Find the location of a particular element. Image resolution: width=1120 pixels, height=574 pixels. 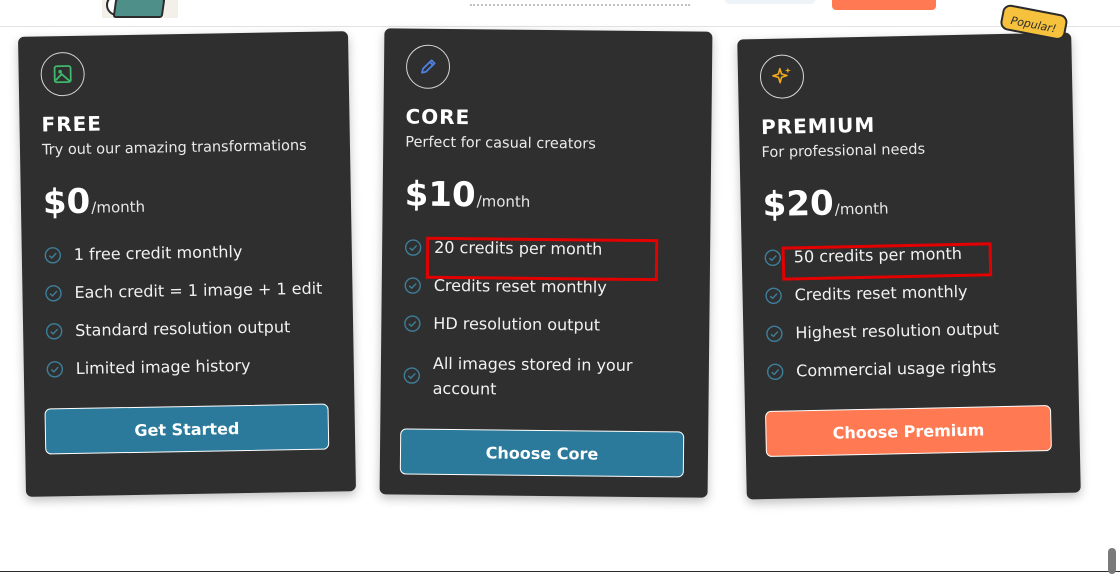

pencil-icon is located at coordinates (428, 66).